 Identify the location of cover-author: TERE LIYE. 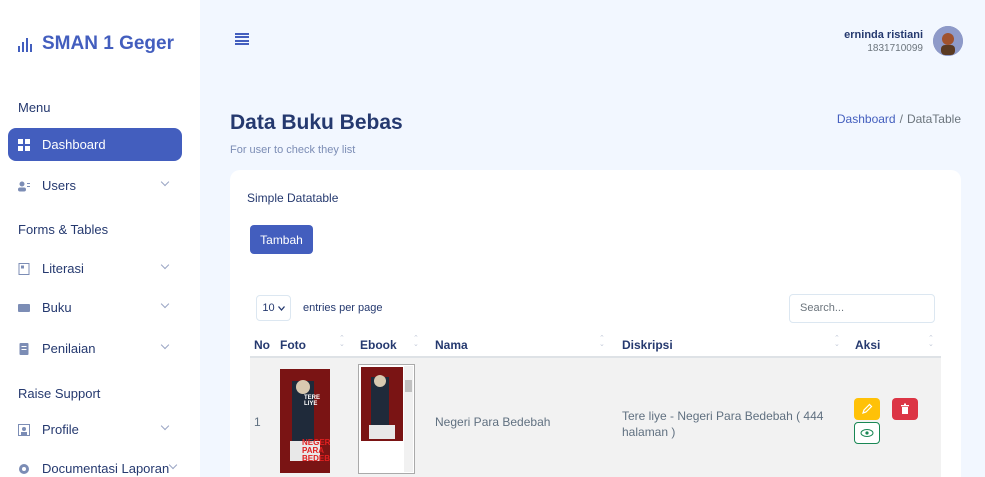
(312, 401).